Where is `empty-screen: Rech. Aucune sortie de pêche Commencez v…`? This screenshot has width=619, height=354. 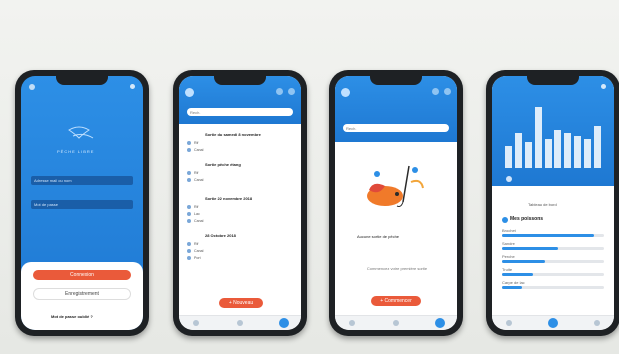 empty-screen: Rech. Aucune sortie de pêche Commencez v… is located at coordinates (396, 203).